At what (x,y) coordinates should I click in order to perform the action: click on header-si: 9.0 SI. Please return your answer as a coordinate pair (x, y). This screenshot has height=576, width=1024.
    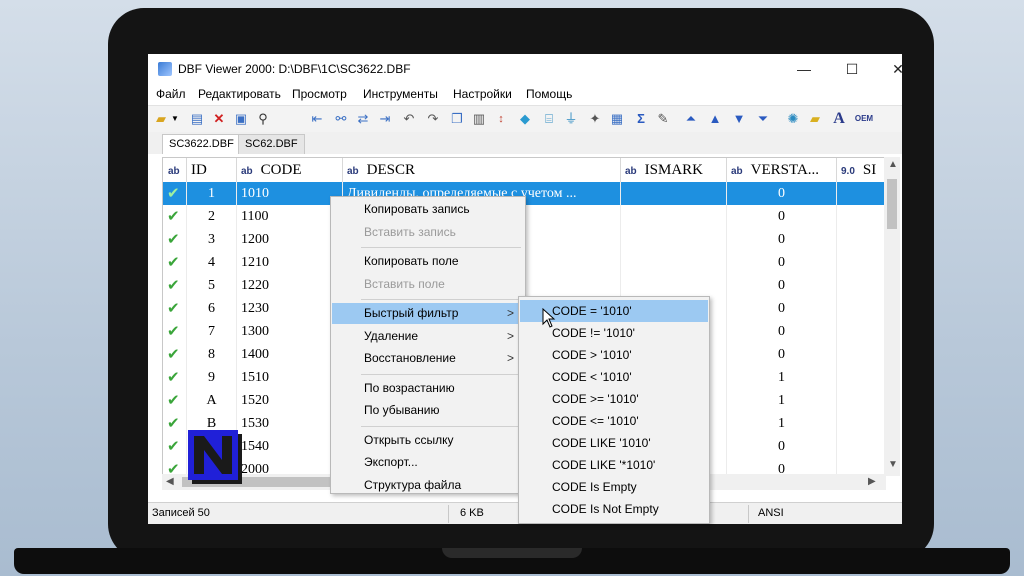
    Looking at the image, I should click on (862, 170).